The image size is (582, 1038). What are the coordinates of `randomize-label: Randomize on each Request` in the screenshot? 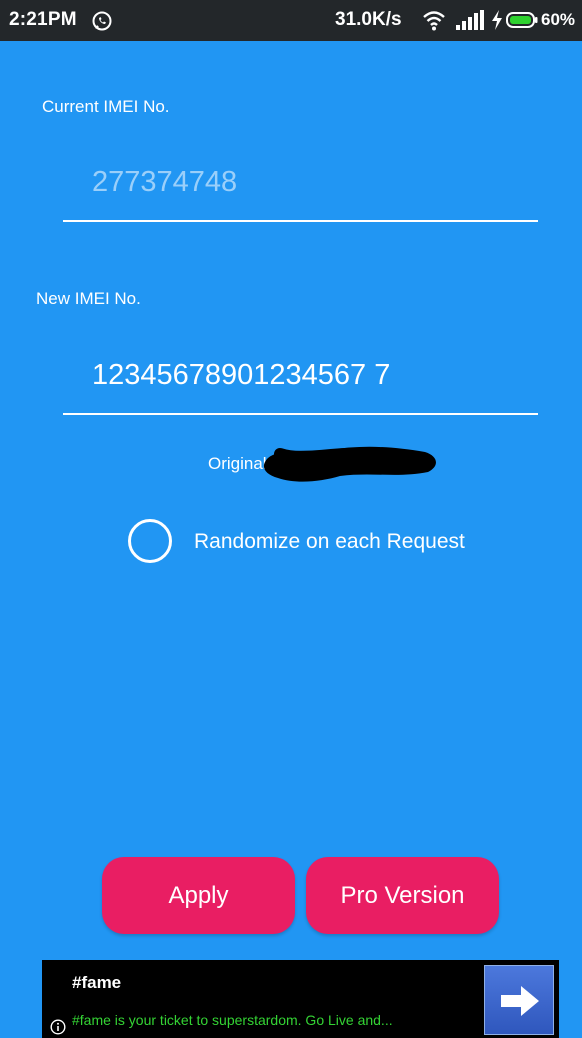 It's located at (329, 542).